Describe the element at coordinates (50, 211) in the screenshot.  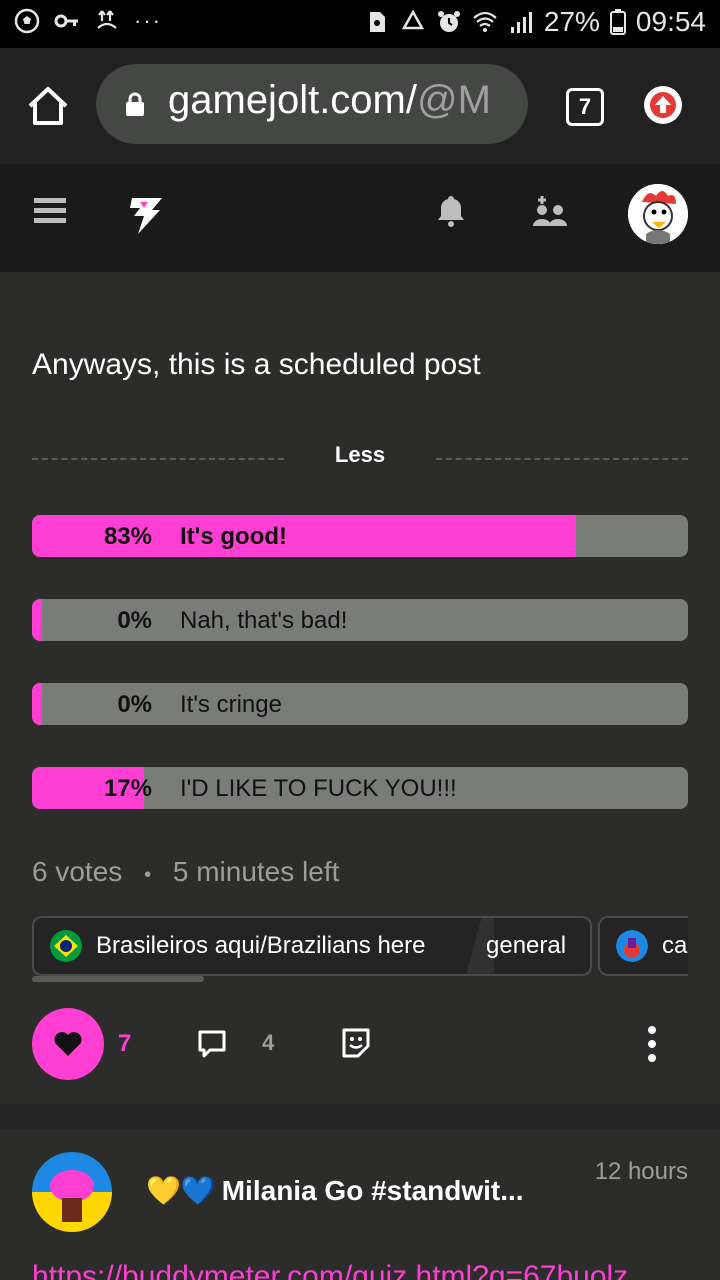
I see `menu-icon` at that location.